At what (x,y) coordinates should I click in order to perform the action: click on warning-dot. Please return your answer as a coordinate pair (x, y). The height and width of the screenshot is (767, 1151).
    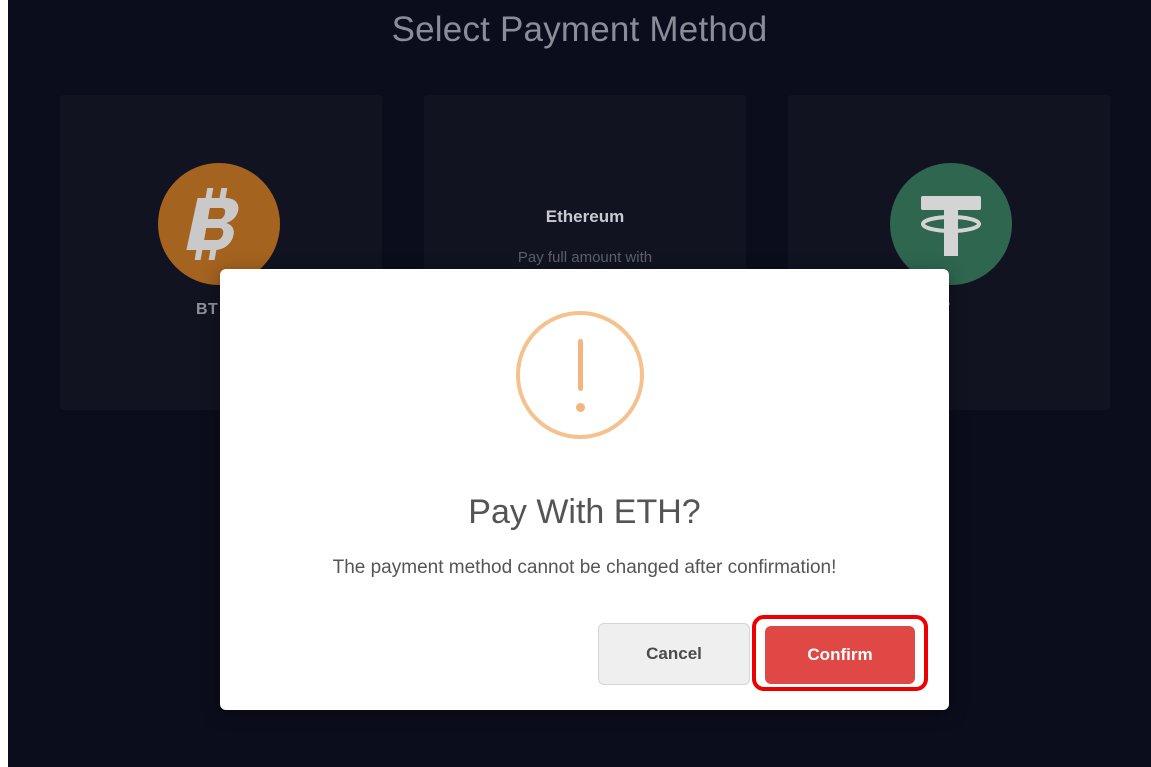
    Looking at the image, I should click on (580, 407).